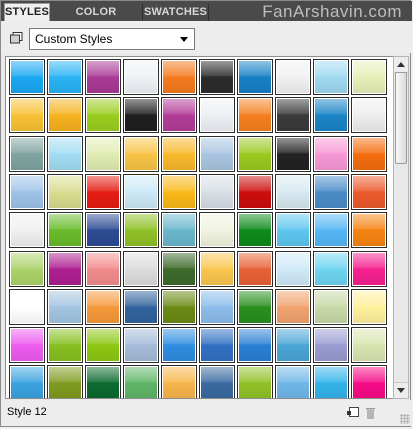 The width and height of the screenshot is (413, 429). What do you see at coordinates (112, 39) in the screenshot?
I see `preset-select: Custom Styles` at bounding box center [112, 39].